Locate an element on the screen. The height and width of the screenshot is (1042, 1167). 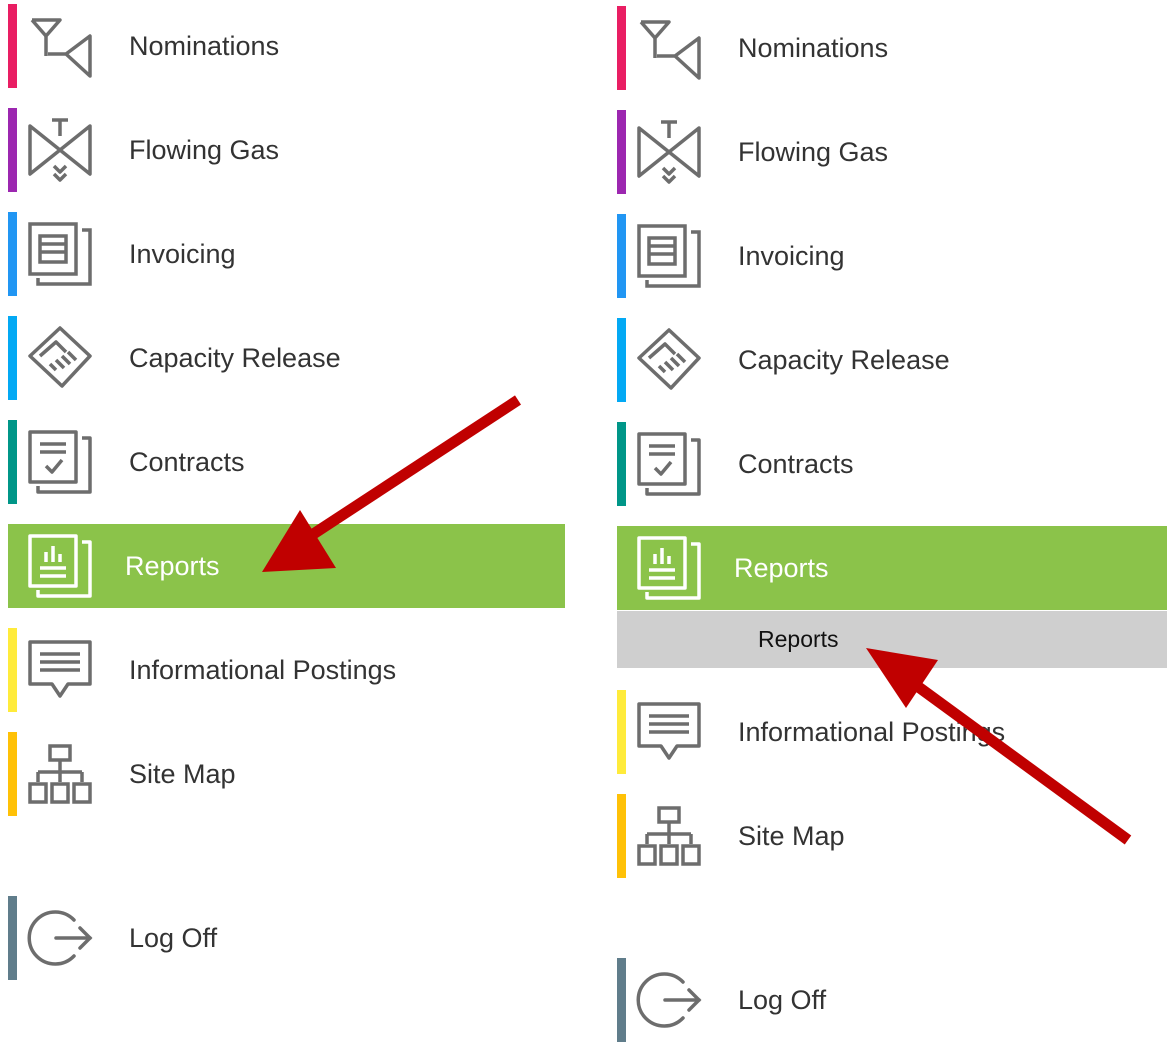
submenu-item-label: Reports is located at coordinates (798, 639).